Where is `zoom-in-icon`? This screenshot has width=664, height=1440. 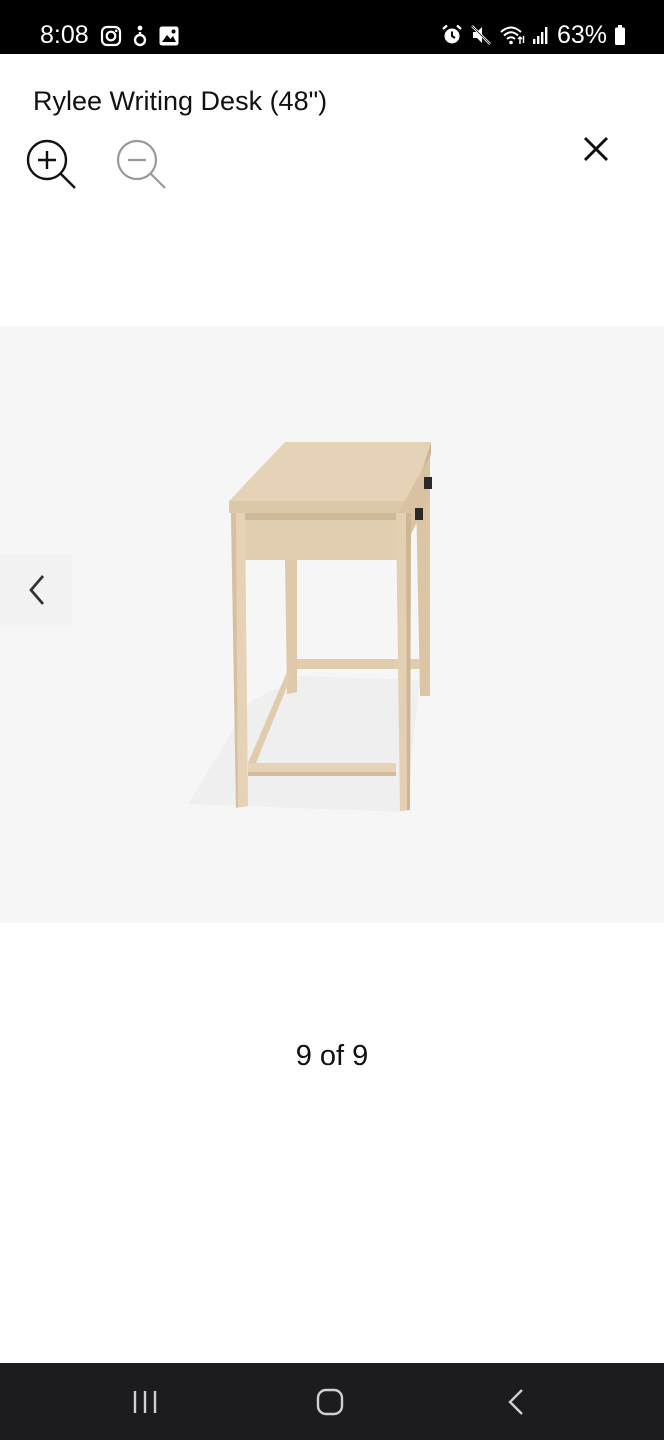
zoom-in-icon is located at coordinates (51, 164).